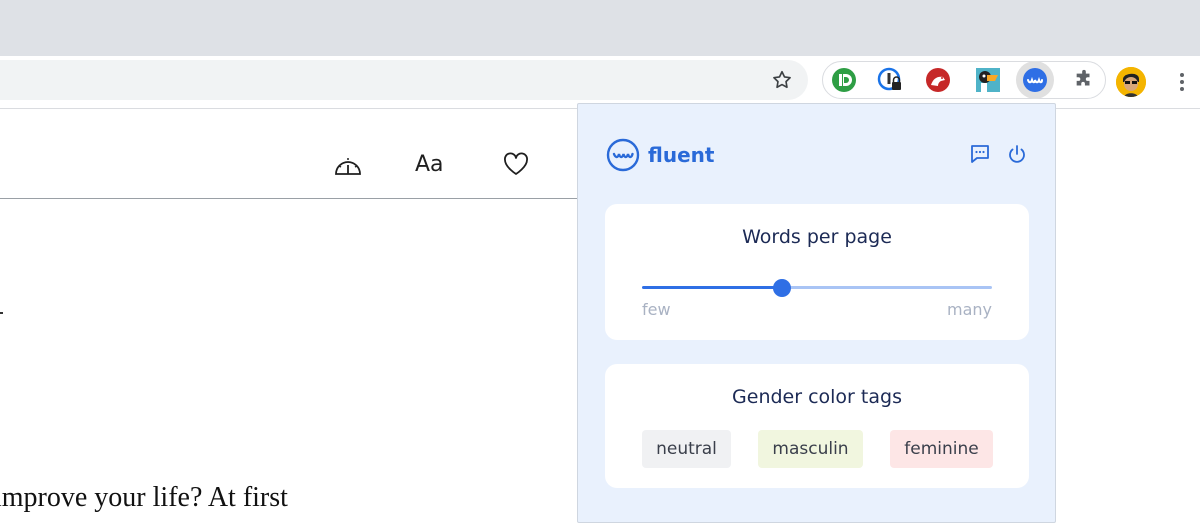  What do you see at coordinates (941, 449) in the screenshot?
I see `tag-feminine: feminine` at bounding box center [941, 449].